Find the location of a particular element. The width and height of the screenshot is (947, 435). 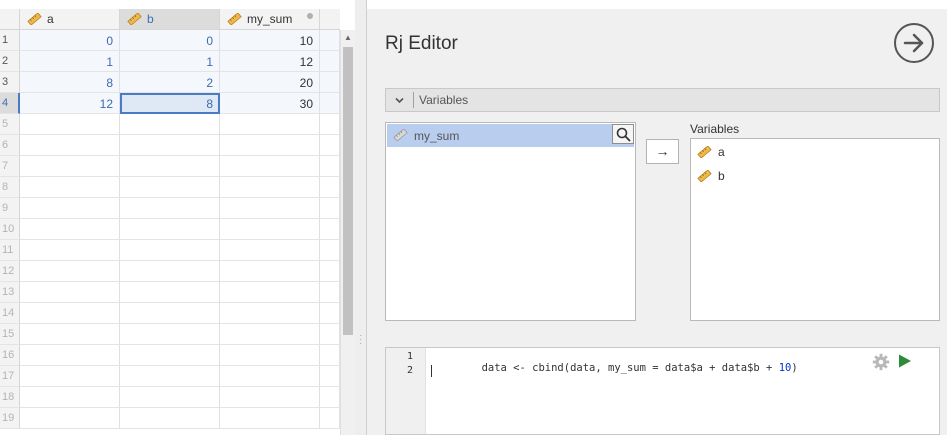

scrollbar-thumb is located at coordinates (348, 191).